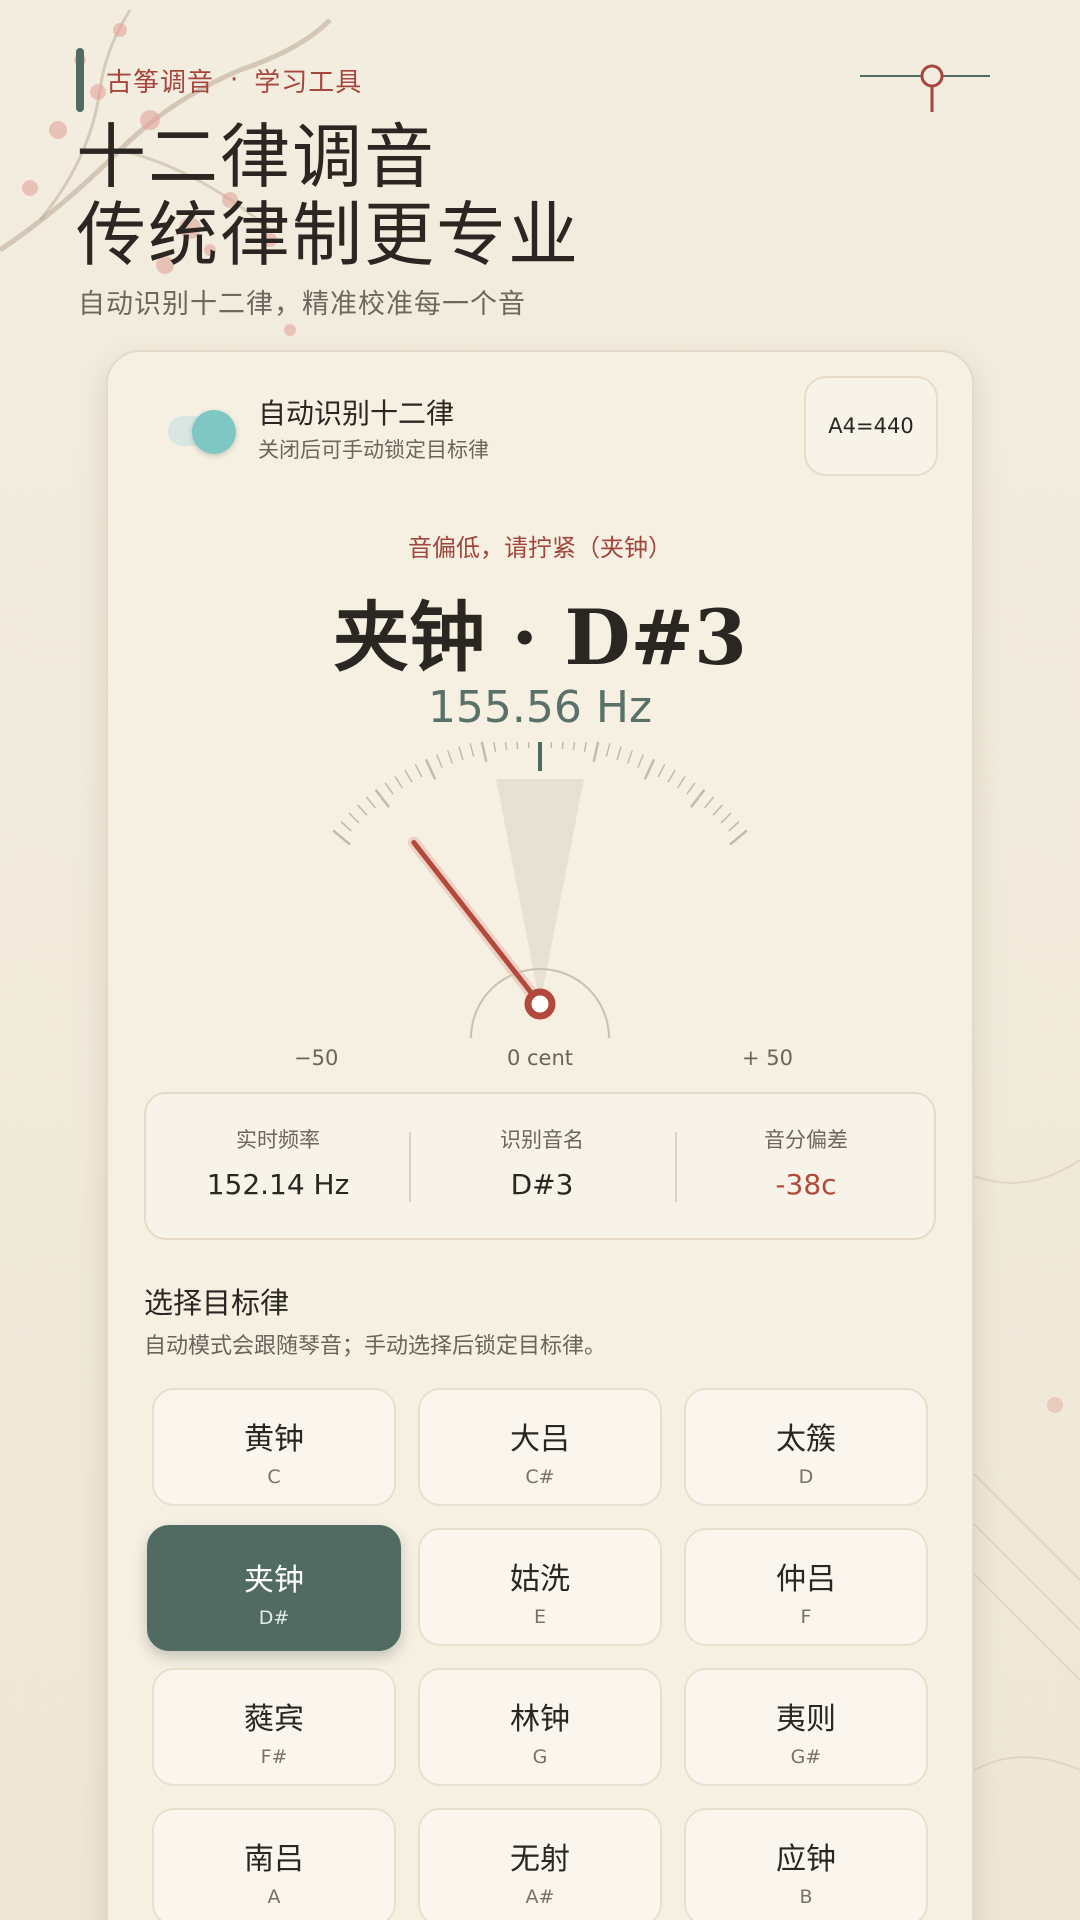  Describe the element at coordinates (540, 637) in the screenshot. I see `detected-note: 夹钟 · D#3` at that location.